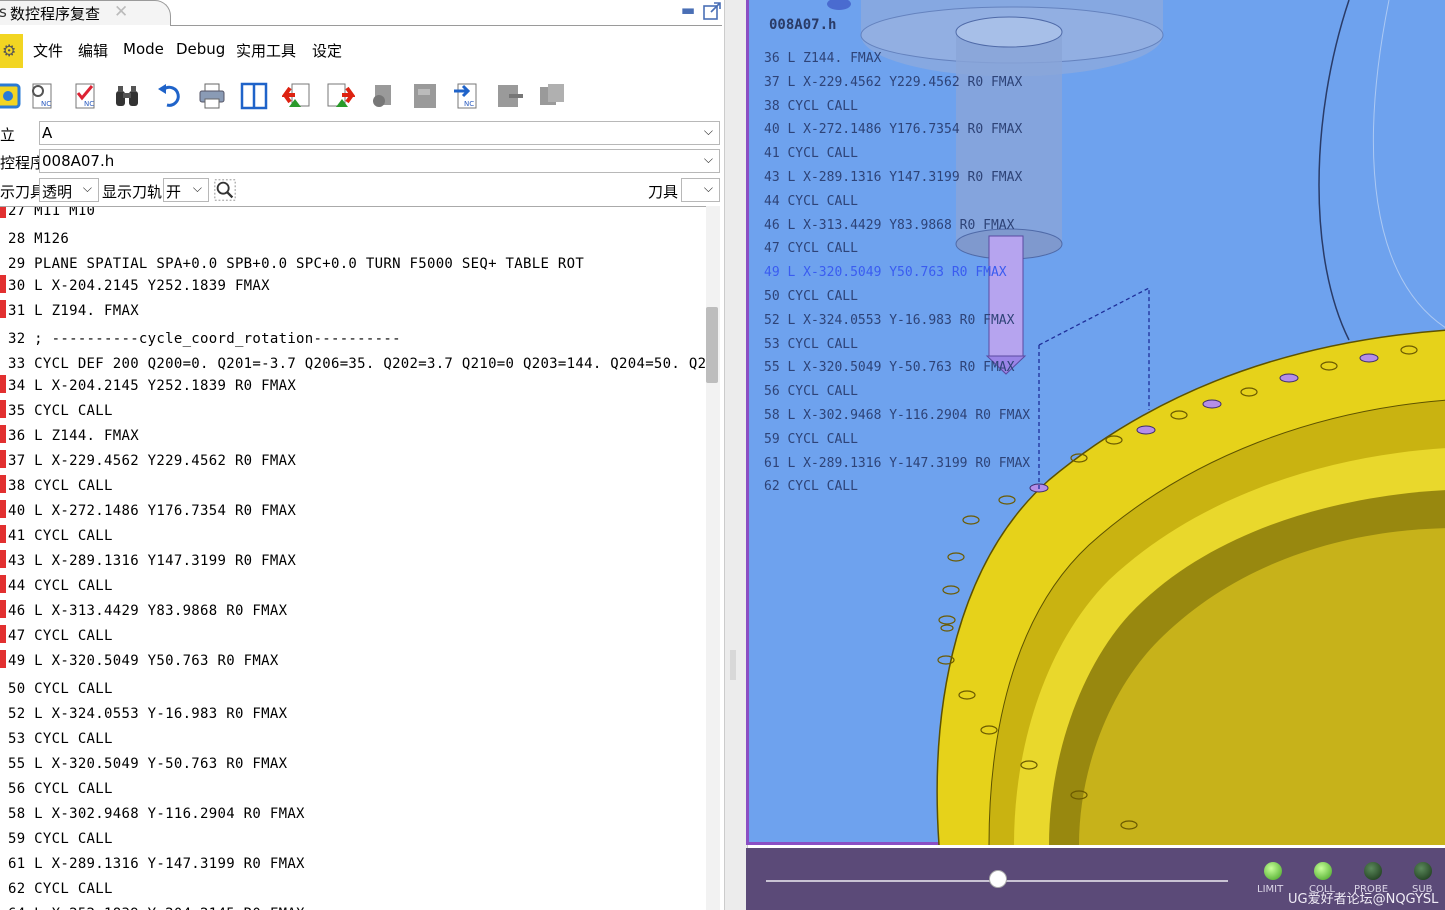 This screenshot has width=1445, height=910. Describe the element at coordinates (56, 537) in the screenshot. I see `code-line: 41 CYCL CALL` at that location.